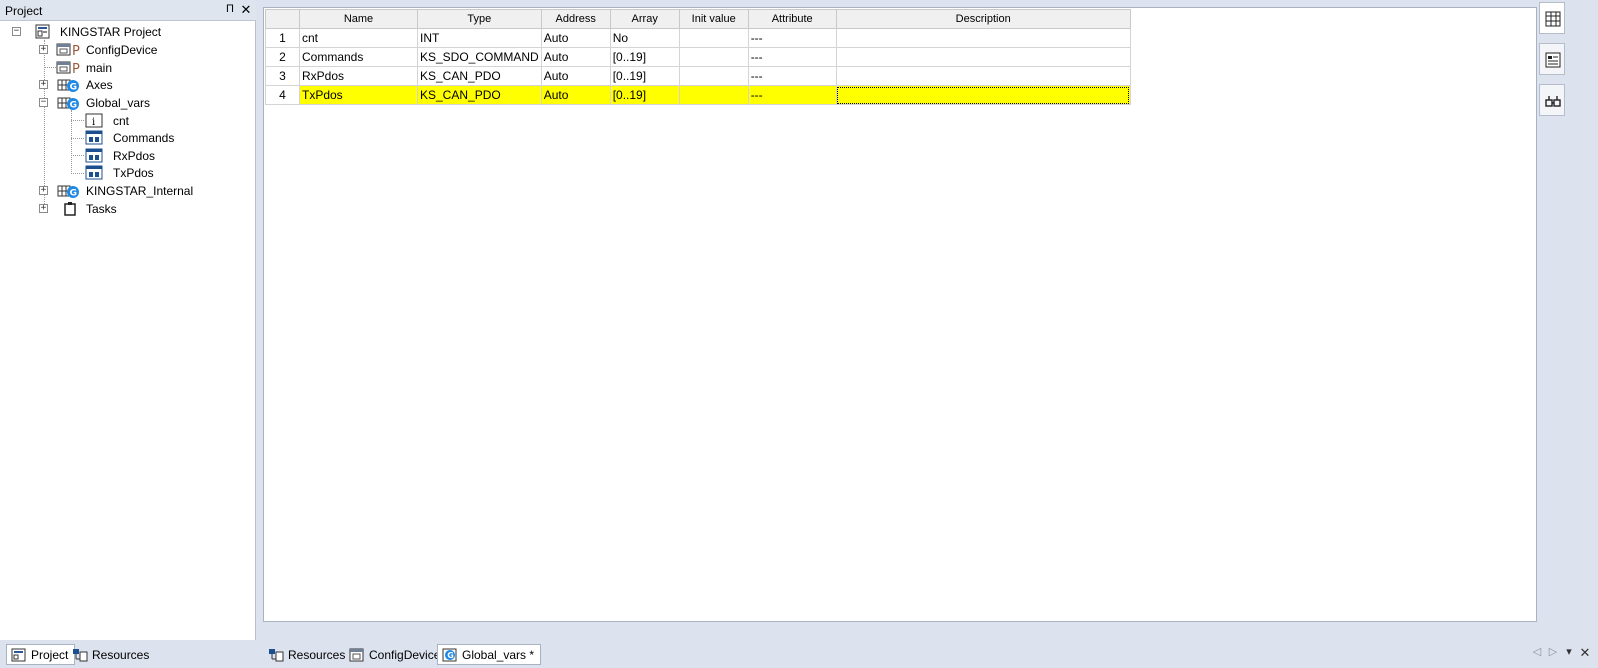 The image size is (1598, 668). I want to click on editor-view-toolbar, so click(1555, 65).